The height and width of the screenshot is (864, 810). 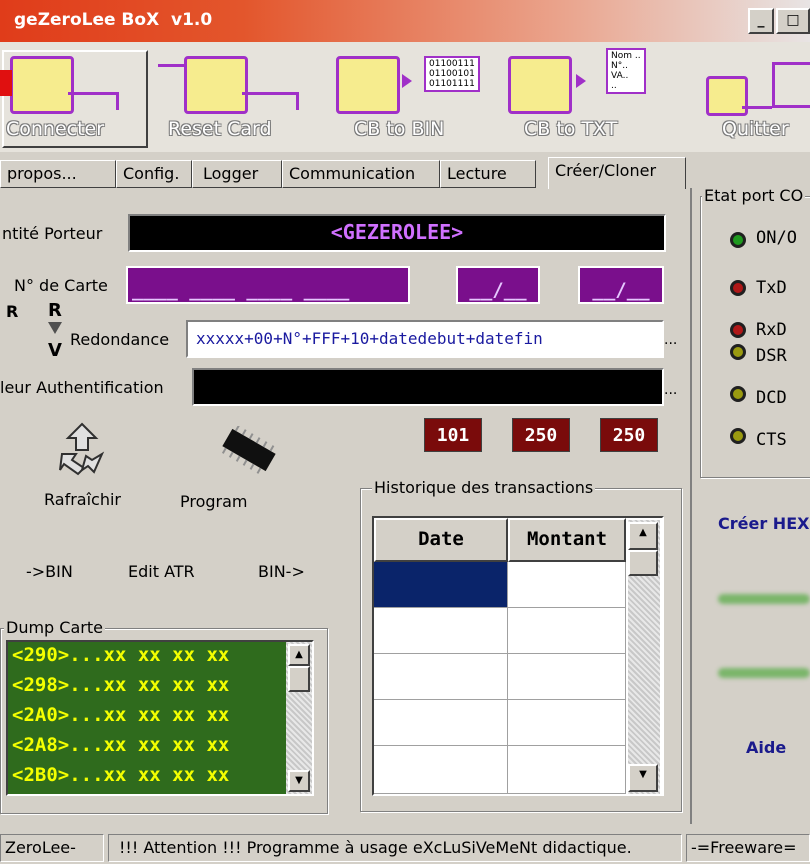 What do you see at coordinates (55, 328) in the screenshot?
I see `triangle-down-icon` at bounding box center [55, 328].